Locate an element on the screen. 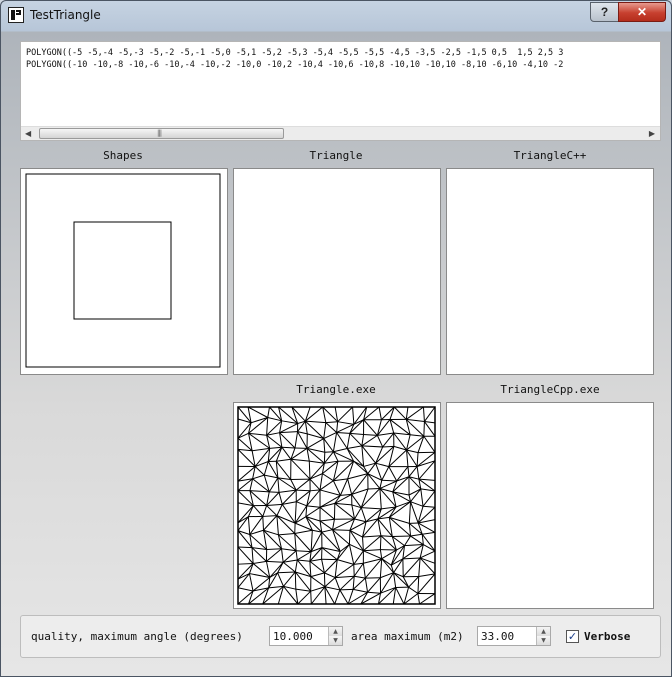 The height and width of the screenshot is (677, 672). app-logo-icon is located at coordinates (16, 15).